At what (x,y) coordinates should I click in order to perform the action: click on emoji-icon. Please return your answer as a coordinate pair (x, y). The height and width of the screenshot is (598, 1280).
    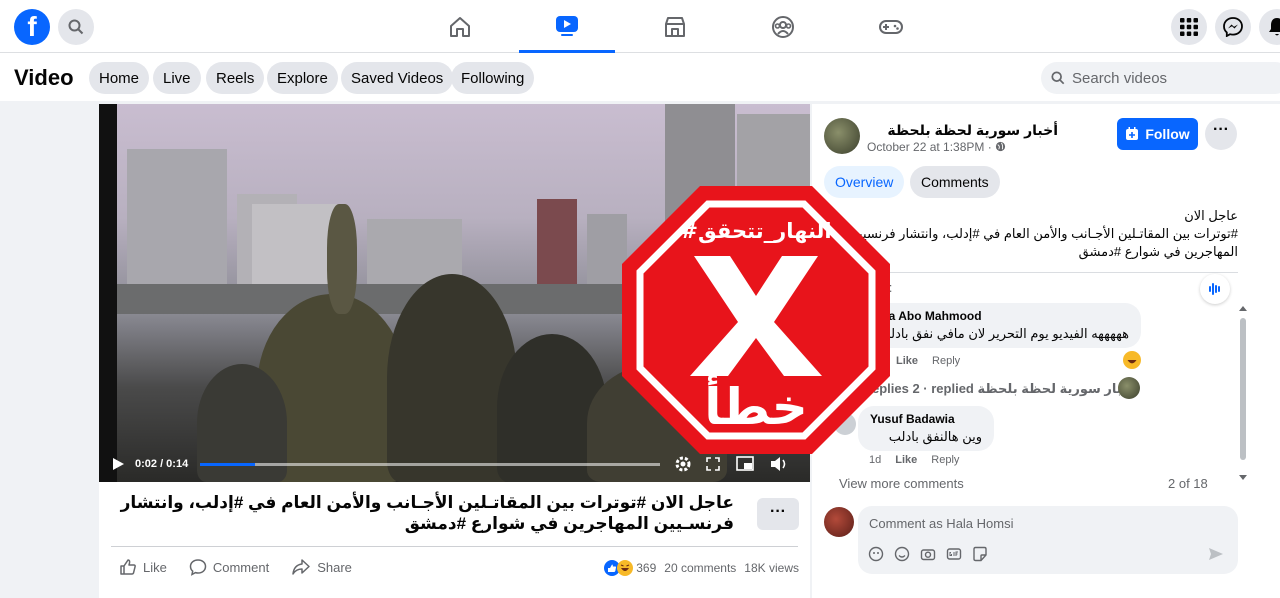
    Looking at the image, I should click on (902, 554).